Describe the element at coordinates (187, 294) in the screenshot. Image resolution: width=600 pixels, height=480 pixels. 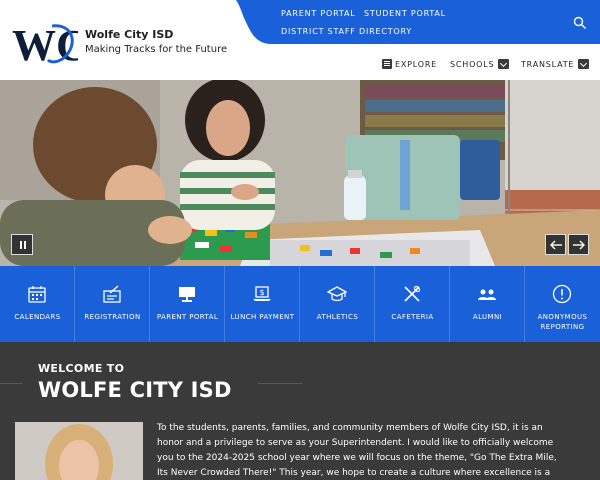
I see `monitor-icon` at that location.